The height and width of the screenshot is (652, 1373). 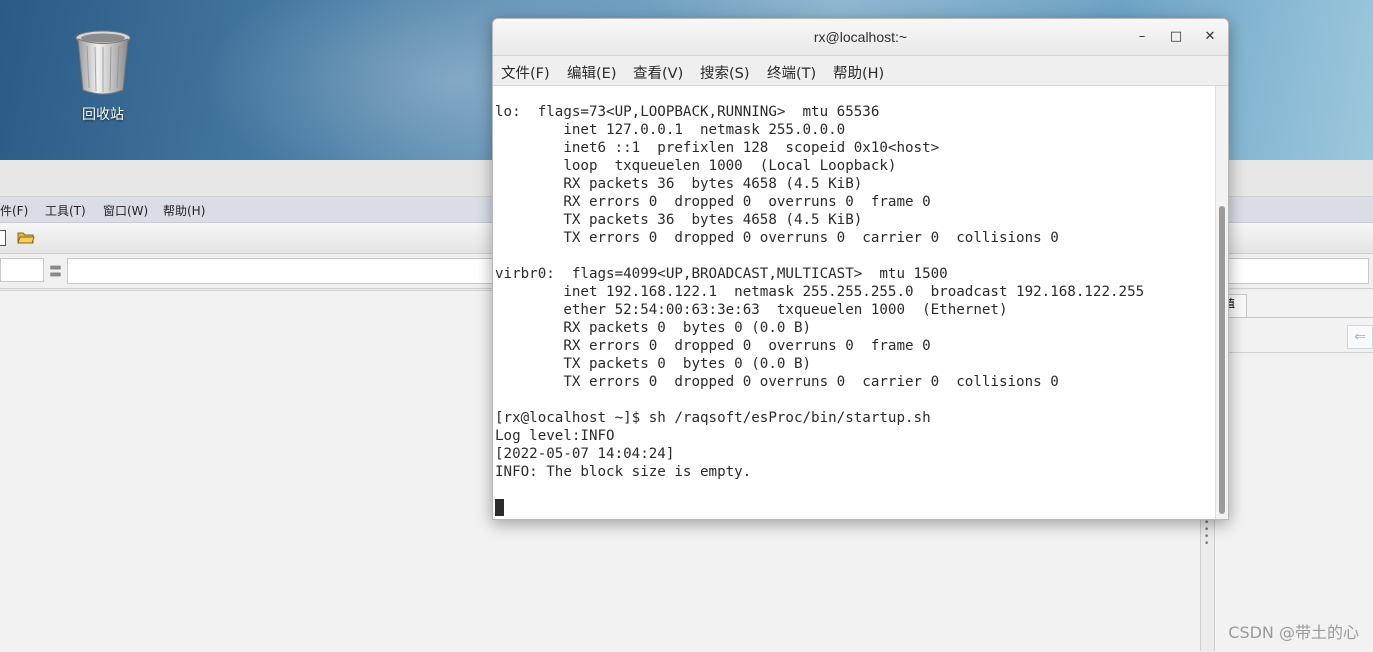 I want to click on watermark: CSDN @带土的心, so click(x=1293, y=632).